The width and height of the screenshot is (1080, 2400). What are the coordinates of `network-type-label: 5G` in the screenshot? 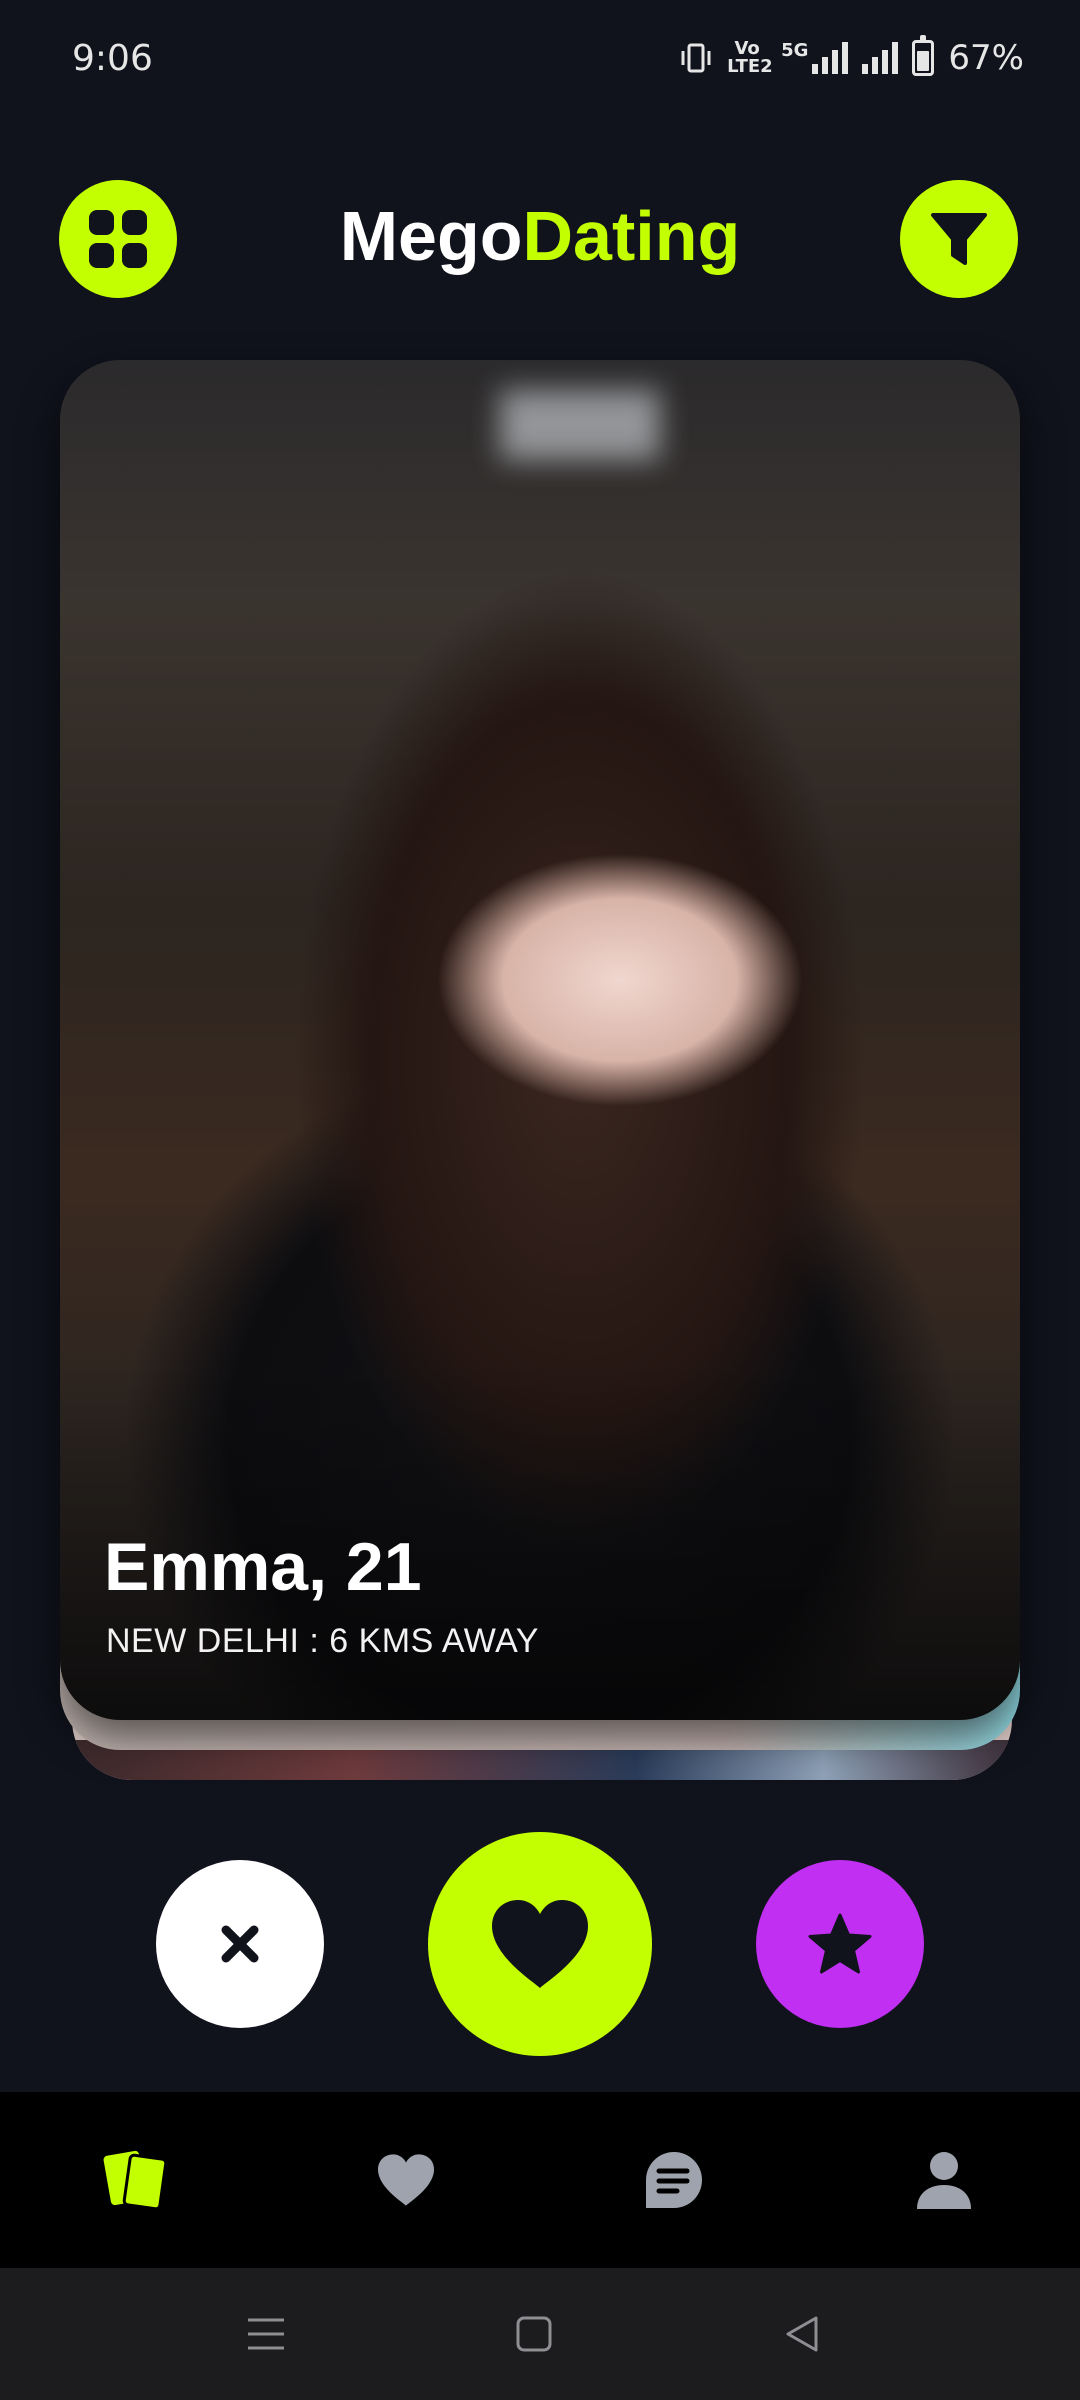 It's located at (795, 50).